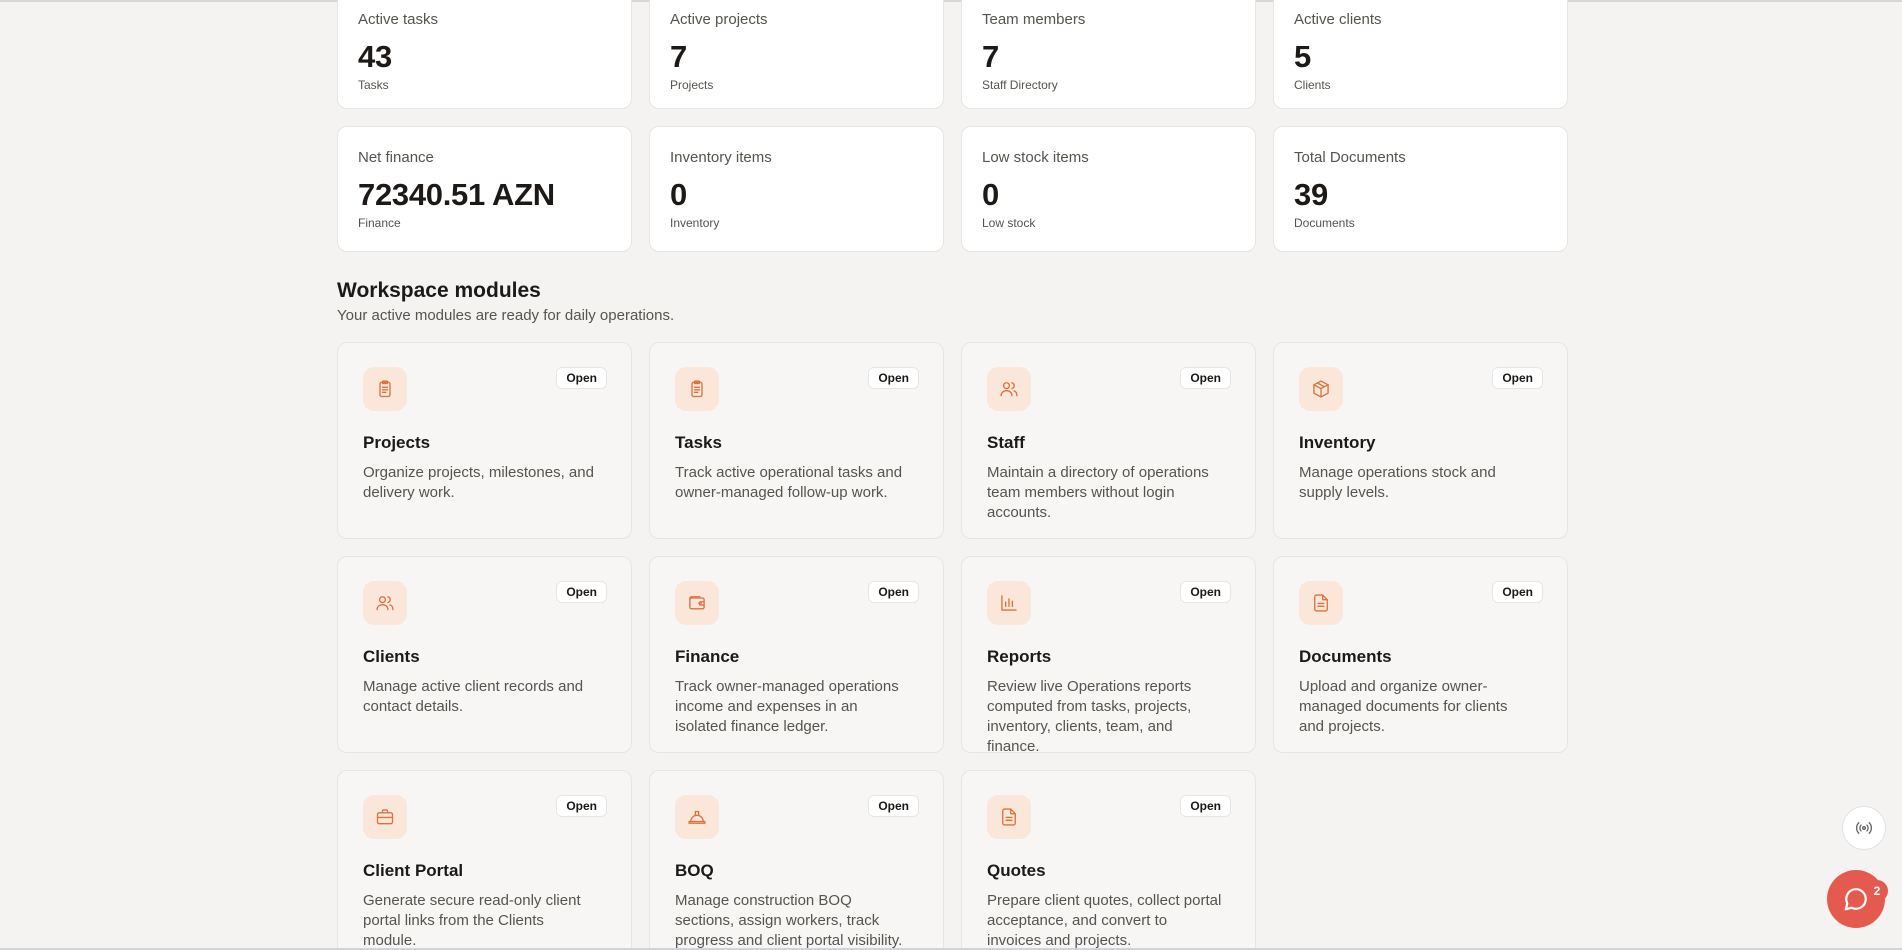  I want to click on stat-value: 72340.51 AZN, so click(456, 194).